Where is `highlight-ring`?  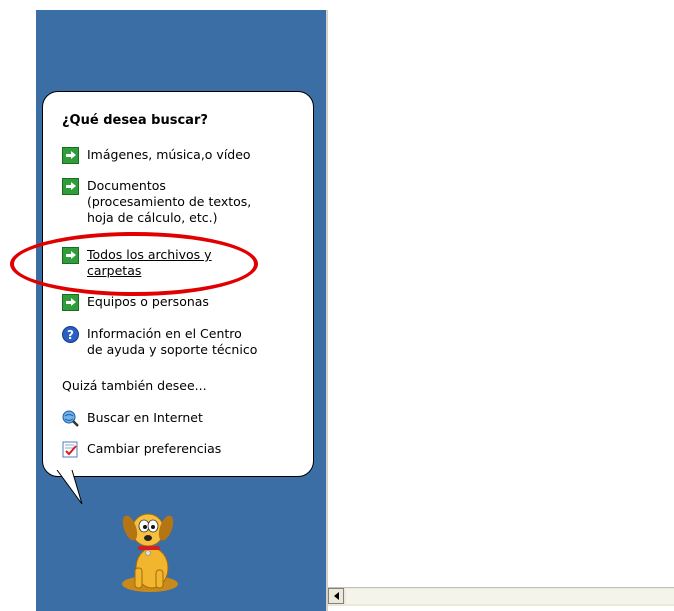 highlight-ring is located at coordinates (134, 264).